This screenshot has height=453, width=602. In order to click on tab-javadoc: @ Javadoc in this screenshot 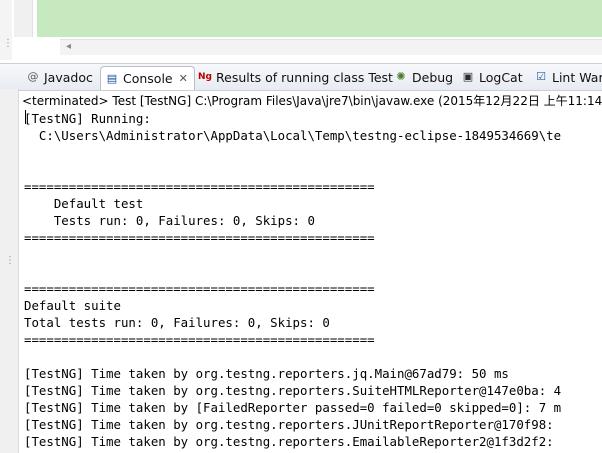, I will do `click(59, 77)`.